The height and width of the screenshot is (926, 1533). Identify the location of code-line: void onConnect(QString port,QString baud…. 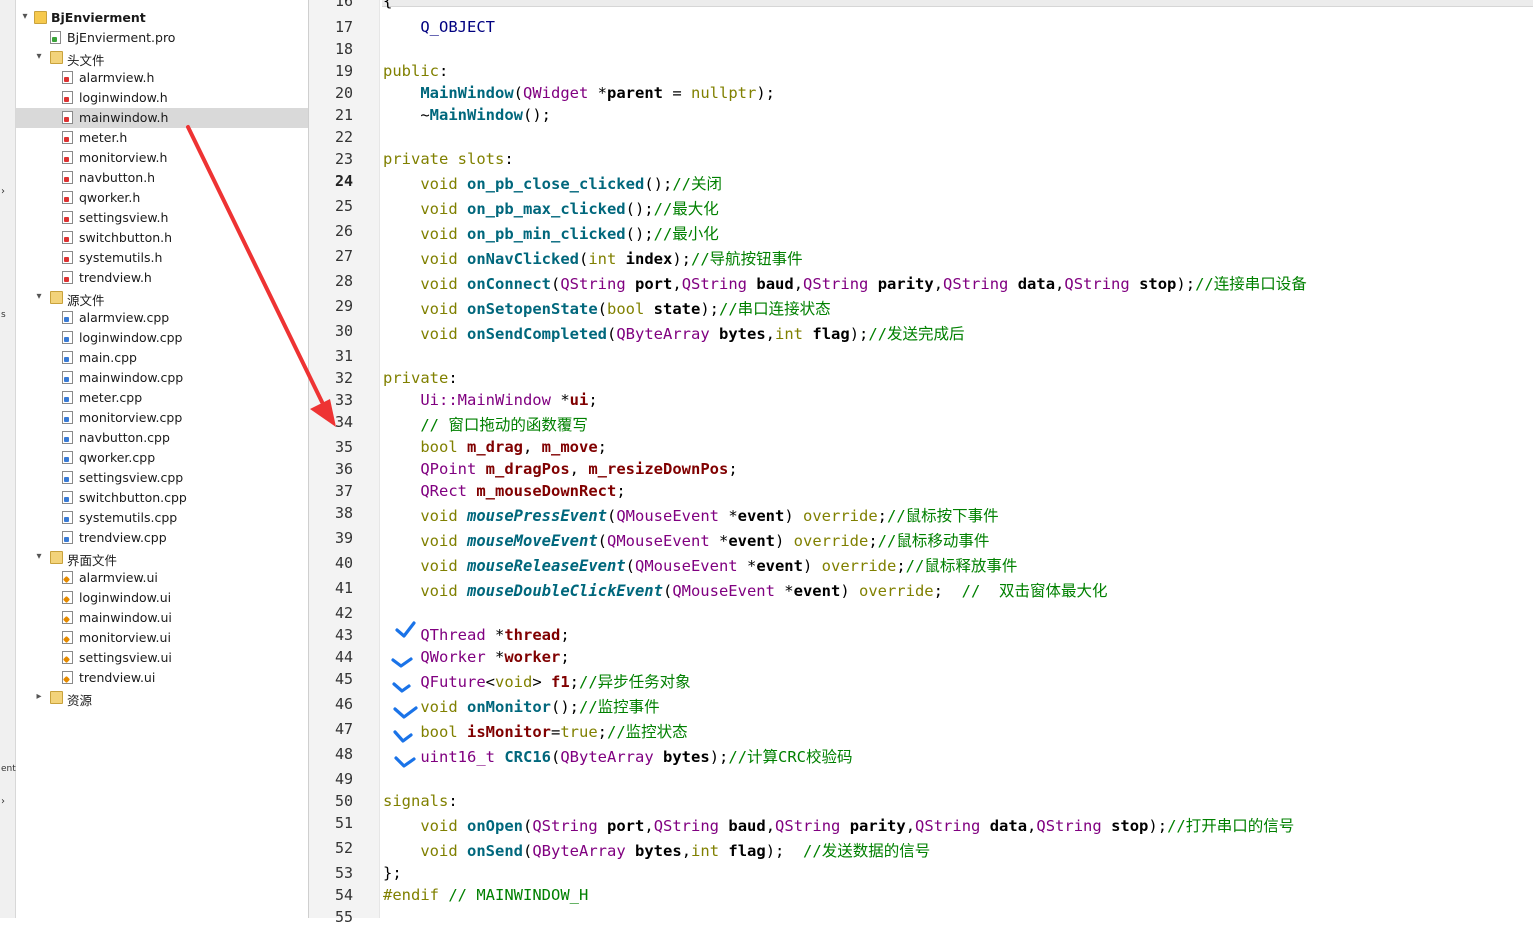
(844, 283).